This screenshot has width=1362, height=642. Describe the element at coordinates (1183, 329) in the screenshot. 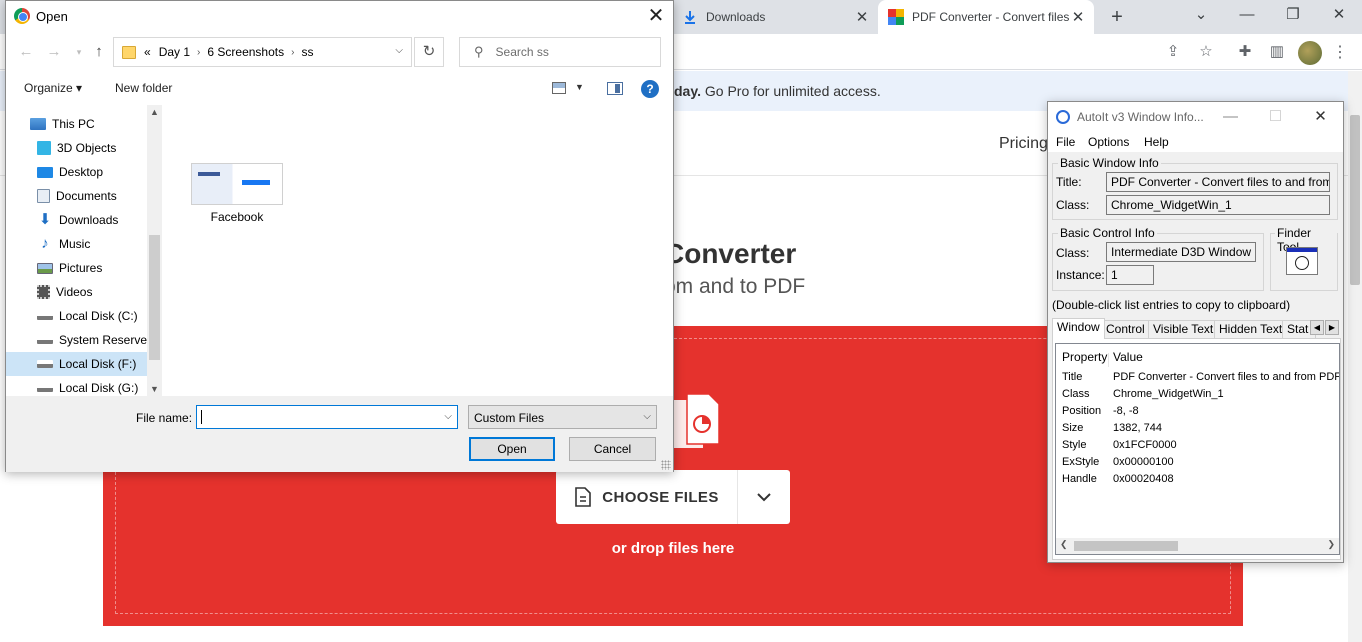

I see `tab-visible-text: Visible Text` at that location.